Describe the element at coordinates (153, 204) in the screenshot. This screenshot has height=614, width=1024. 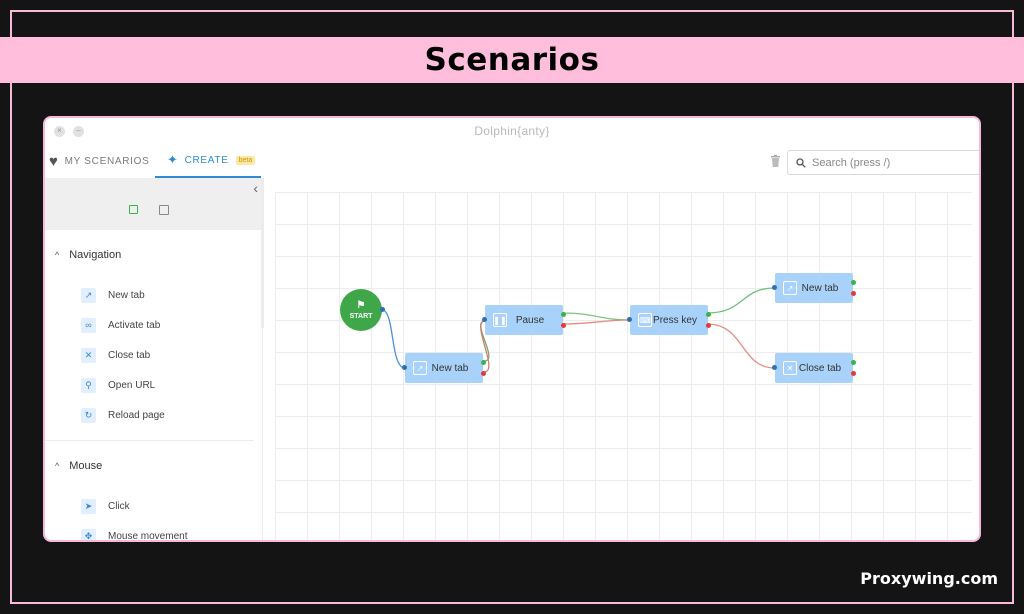
I see `sidebar-toolbar: ‹` at that location.